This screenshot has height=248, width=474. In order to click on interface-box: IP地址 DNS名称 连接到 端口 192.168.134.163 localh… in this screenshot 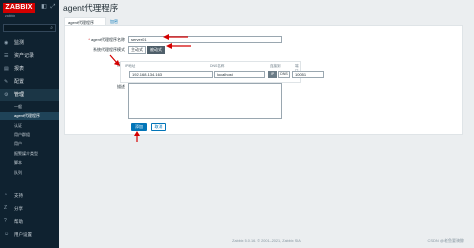, I will do `click(222, 72)`.